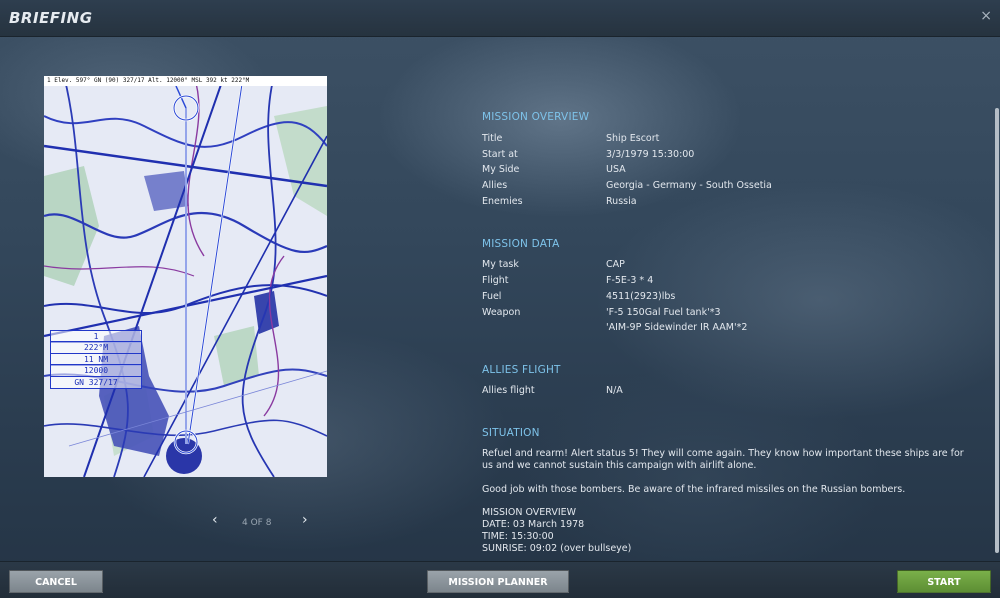  I want to click on section-title-allies: ALLIES FLIGHT, so click(521, 370).